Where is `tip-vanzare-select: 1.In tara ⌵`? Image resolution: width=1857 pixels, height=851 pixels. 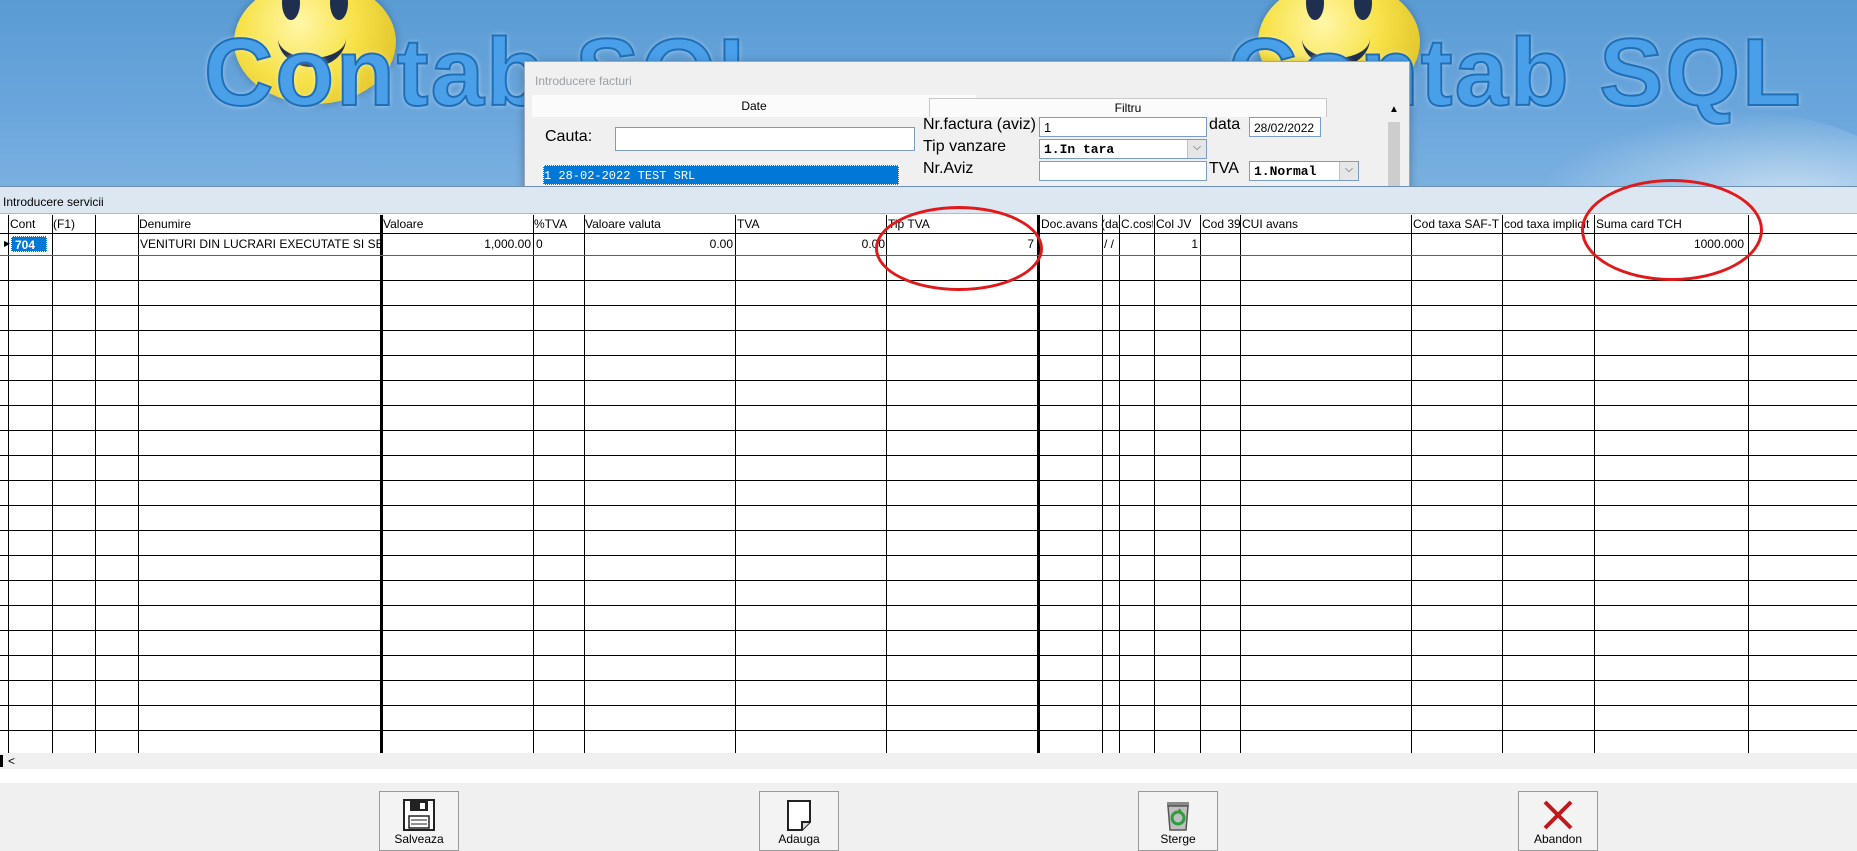 tip-vanzare-select: 1.In tara ⌵ is located at coordinates (1123, 149).